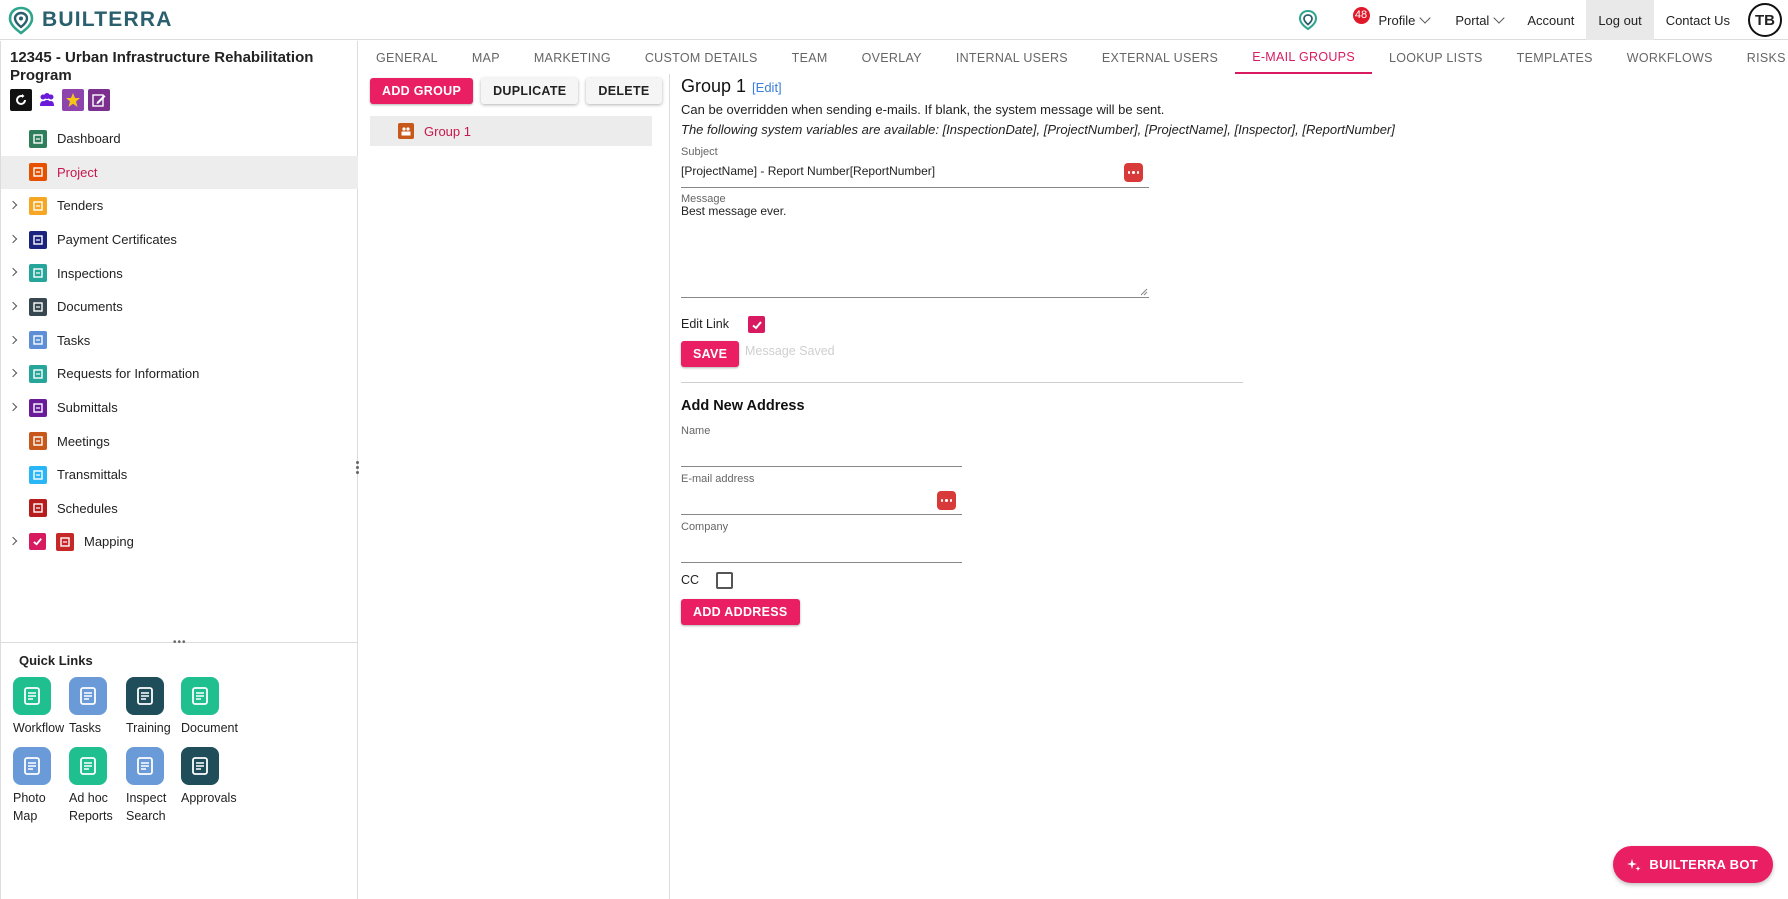  I want to click on quick-link-label: Tasks, so click(85, 728).